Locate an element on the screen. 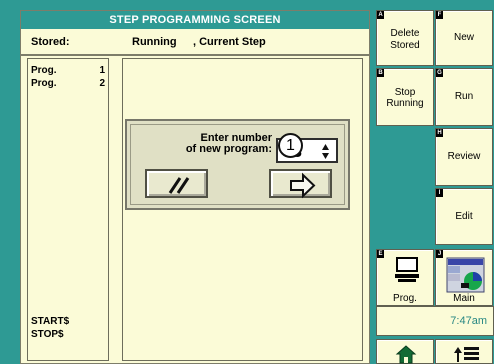 The height and width of the screenshot is (364, 494). dialog-inner-frame: Enter number of new program: 03 is located at coordinates (237, 164).